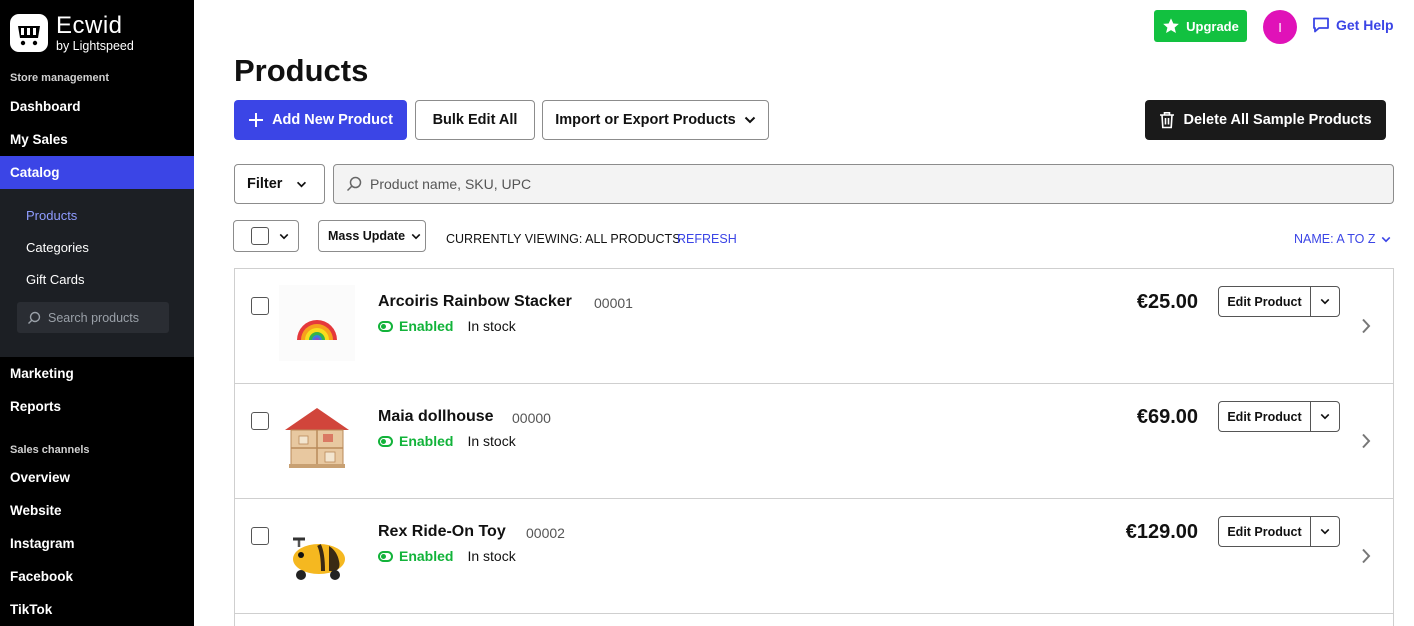  What do you see at coordinates (97, 172) in the screenshot?
I see `sidebar-item-catalog: Catalog` at bounding box center [97, 172].